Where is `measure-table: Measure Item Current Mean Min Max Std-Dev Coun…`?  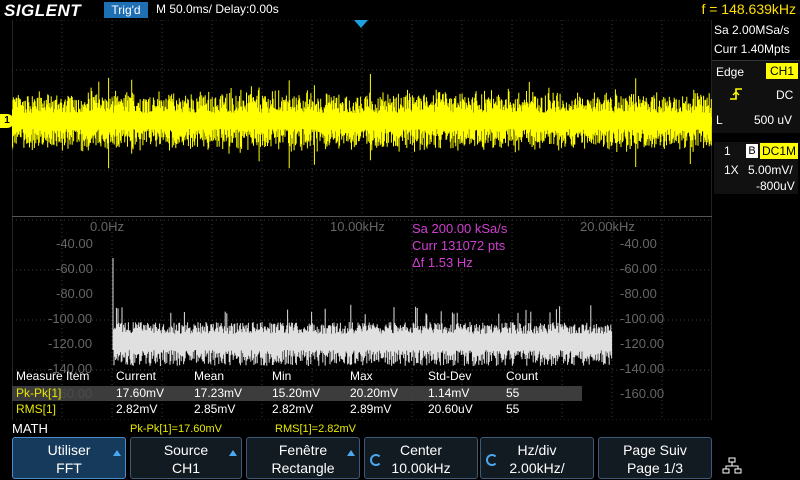
measure-table: Measure Item Current Mean Min Max Std-Dev Coun… is located at coordinates (297, 393).